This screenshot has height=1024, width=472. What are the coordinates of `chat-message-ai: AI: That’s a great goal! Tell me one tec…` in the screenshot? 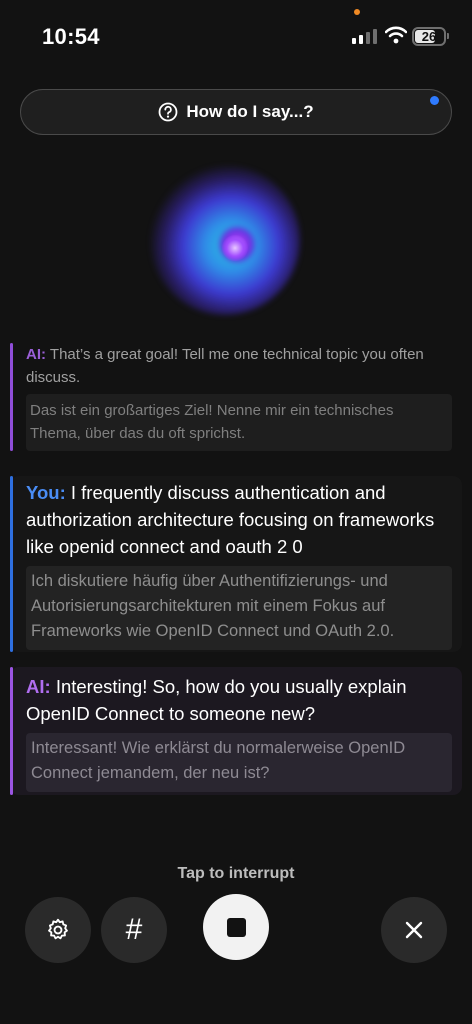 It's located at (236, 397).